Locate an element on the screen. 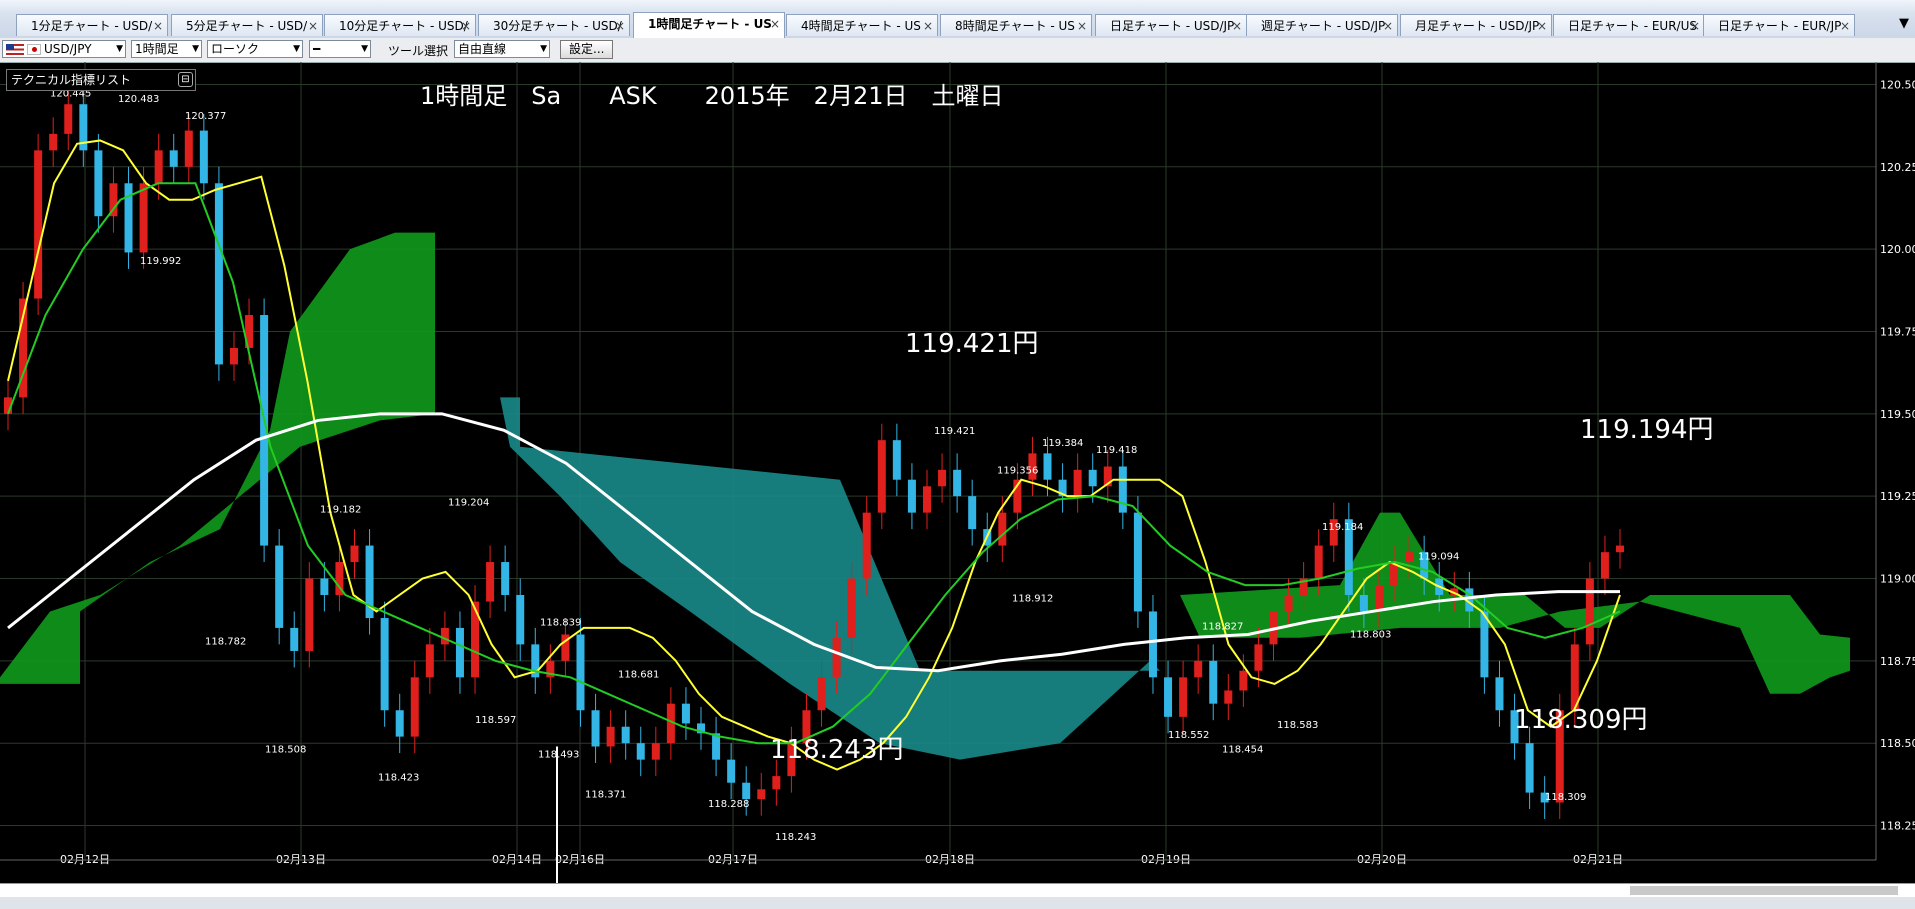  tab-label: 5分足チャート - USD/ is located at coordinates (247, 26).